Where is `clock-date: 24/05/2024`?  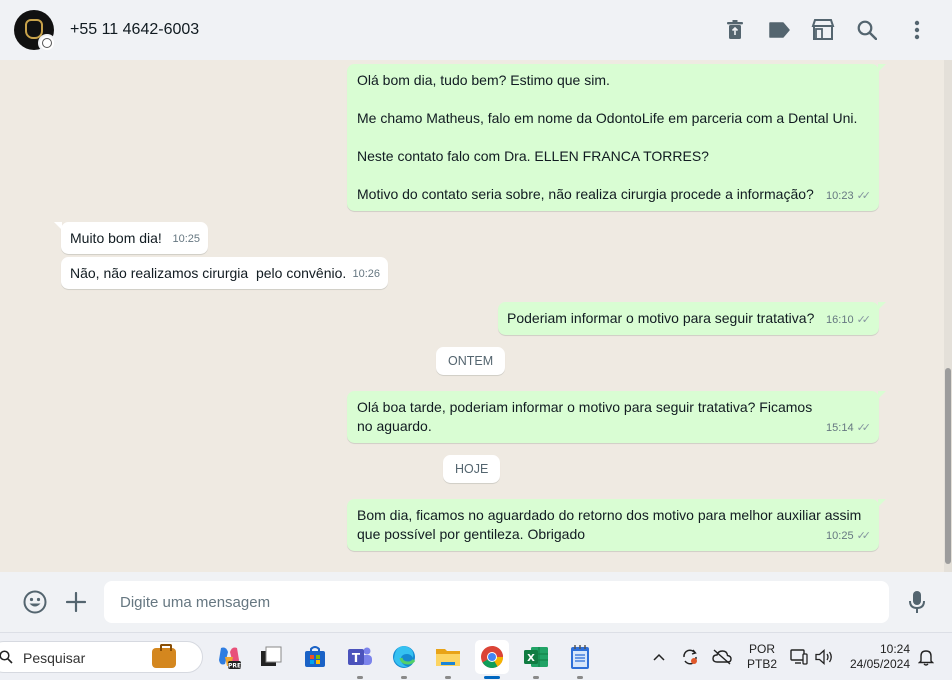 clock-date: 24/05/2024 is located at coordinates (879, 664).